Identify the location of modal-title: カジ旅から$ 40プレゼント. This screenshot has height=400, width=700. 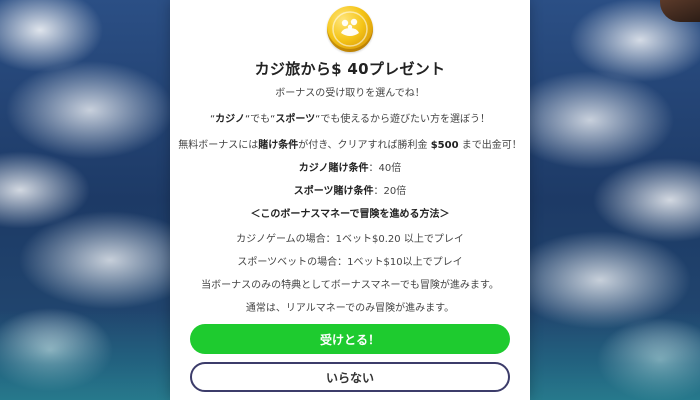
(350, 69).